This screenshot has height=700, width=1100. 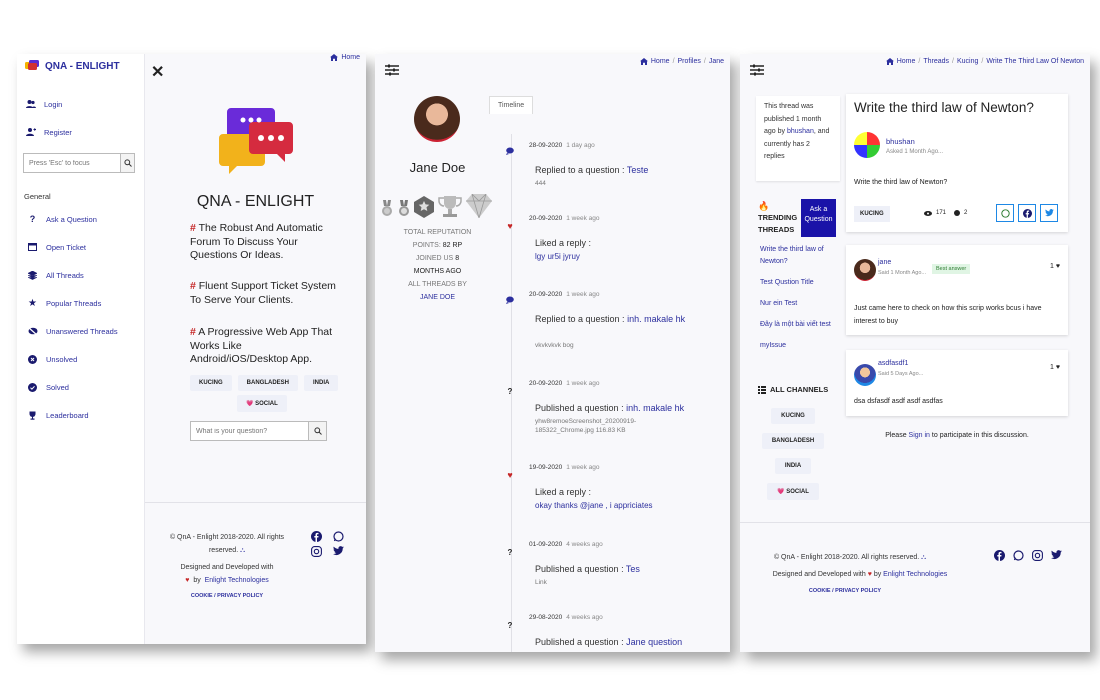 What do you see at coordinates (249, 431) in the screenshot?
I see `question-search-input` at bounding box center [249, 431].